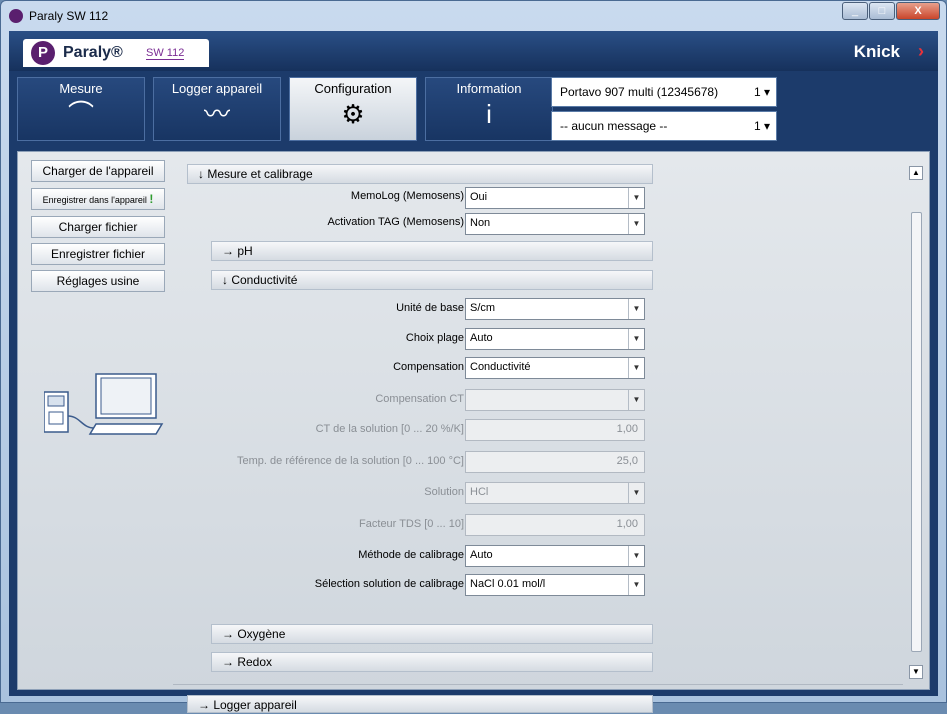 This screenshot has width=947, height=714. What do you see at coordinates (489, 114) in the screenshot?
I see `info-icon: i` at bounding box center [489, 114].